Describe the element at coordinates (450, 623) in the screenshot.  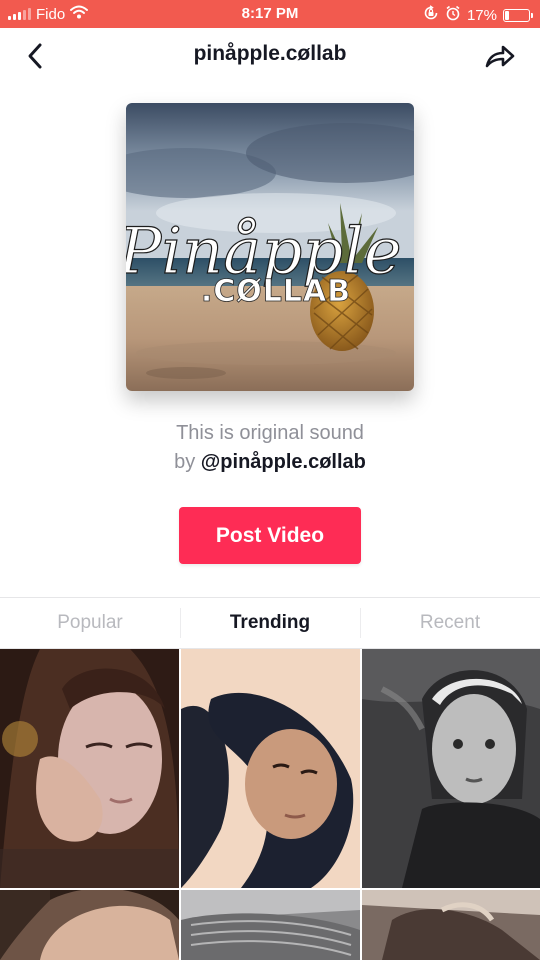
I see `tab-recent: Recent` at that location.